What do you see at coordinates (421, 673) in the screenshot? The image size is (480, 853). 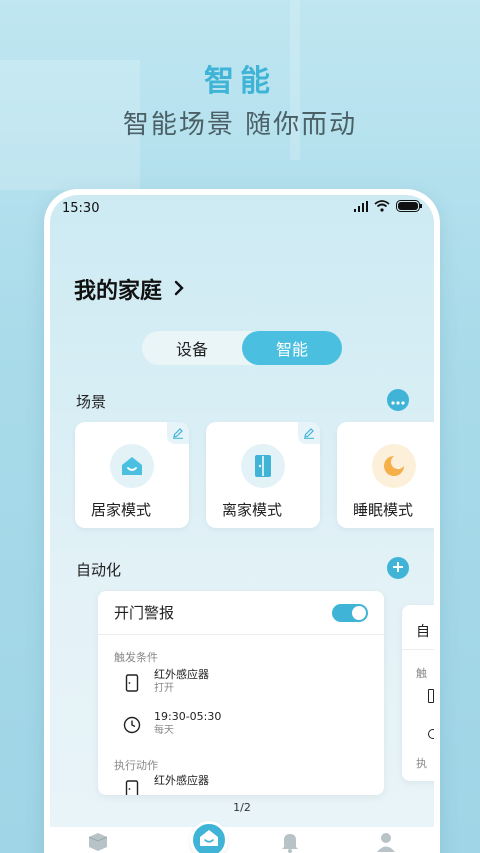 I see `trigger-label: 触` at bounding box center [421, 673].